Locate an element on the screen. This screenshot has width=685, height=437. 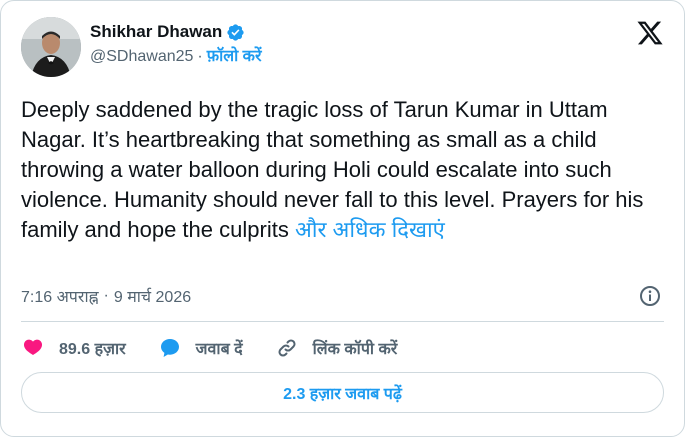
tweet-header: Shikhar Dhawan @SDhawan25 · फ़ॉलो करें is located at coordinates (342, 48).